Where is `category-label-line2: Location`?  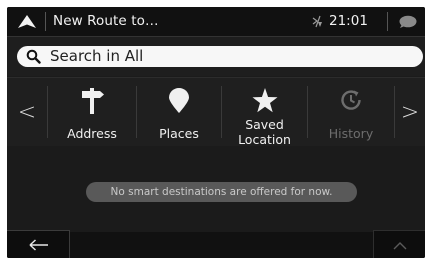 category-label-line2: Location is located at coordinates (264, 139).